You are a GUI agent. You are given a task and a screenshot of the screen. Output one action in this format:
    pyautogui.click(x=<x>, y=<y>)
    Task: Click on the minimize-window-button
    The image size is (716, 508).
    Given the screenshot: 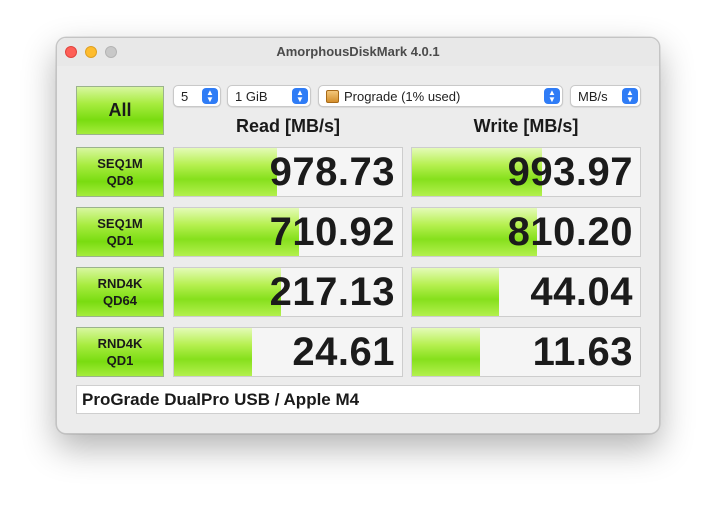 What is the action you would take?
    pyautogui.click(x=91, y=52)
    